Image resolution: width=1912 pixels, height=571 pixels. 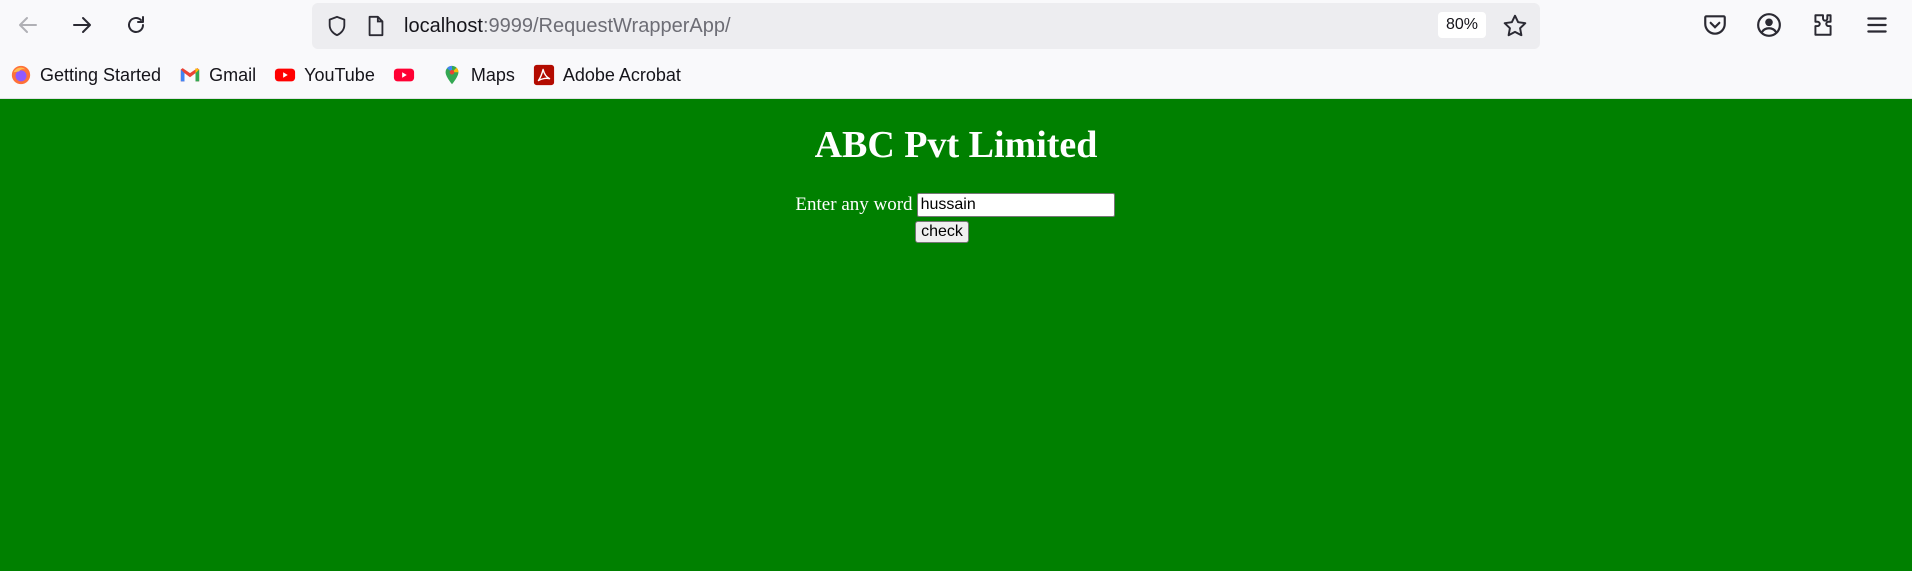 What do you see at coordinates (21, 75) in the screenshot?
I see `firefox-icon` at bounding box center [21, 75].